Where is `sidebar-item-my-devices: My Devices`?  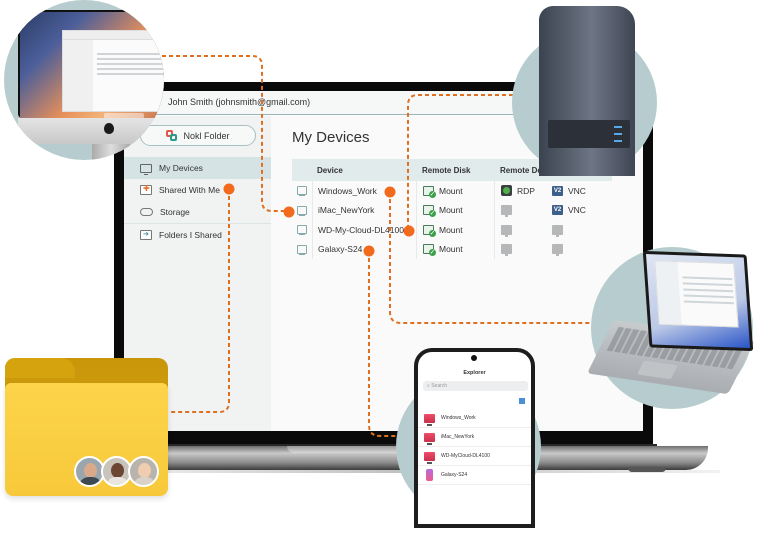 sidebar-item-my-devices: My Devices is located at coordinates (197, 168).